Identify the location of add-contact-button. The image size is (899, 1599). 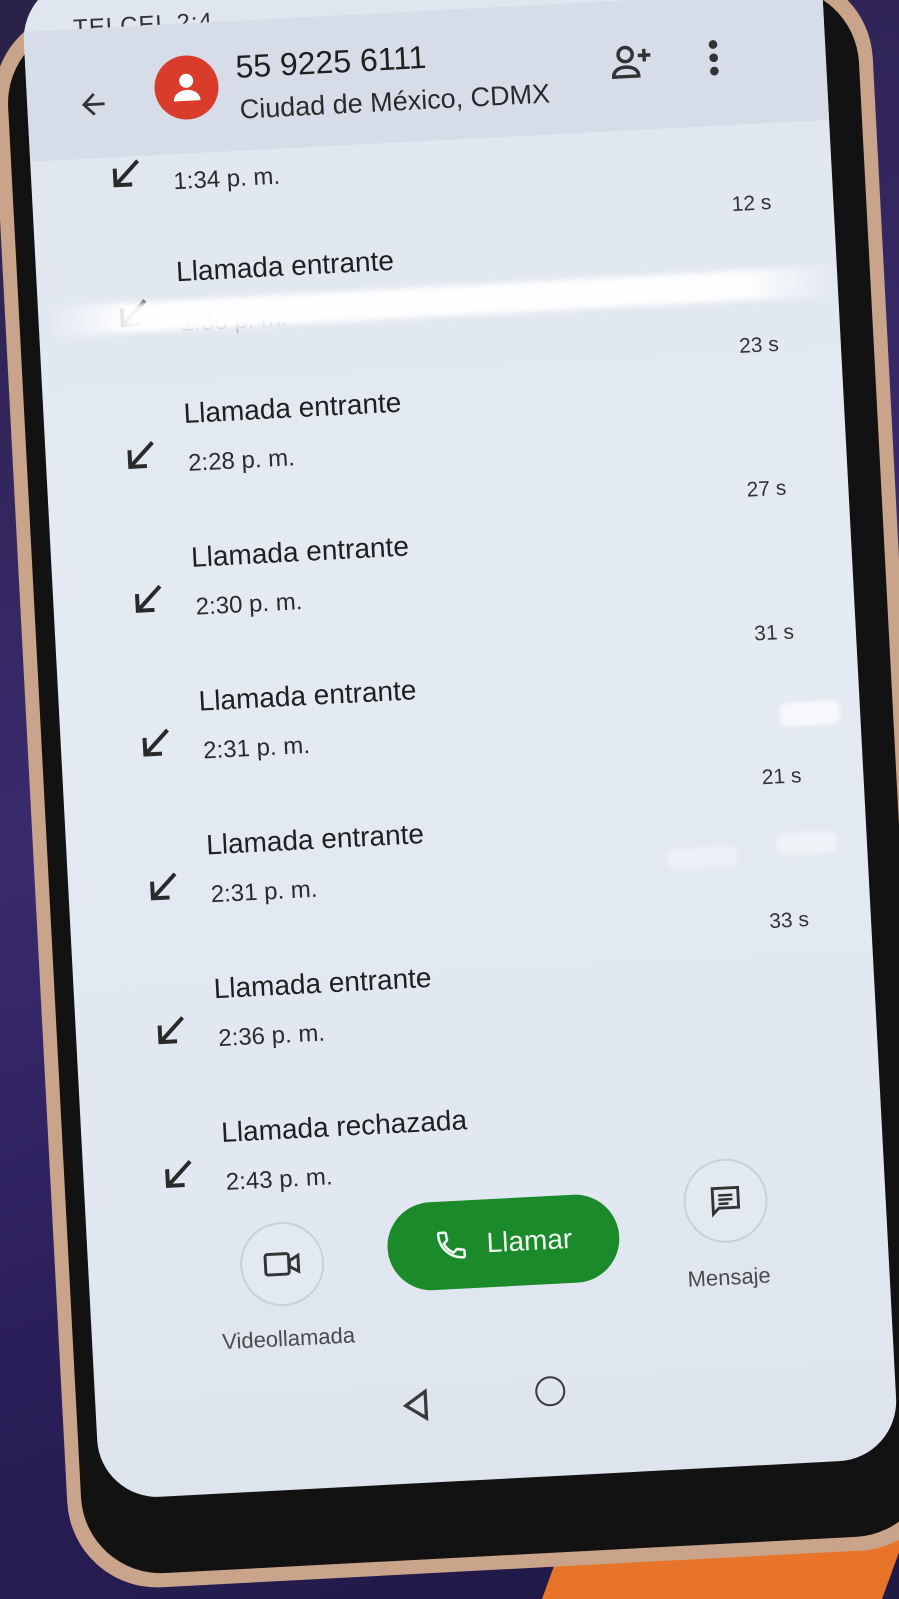
(632, 62).